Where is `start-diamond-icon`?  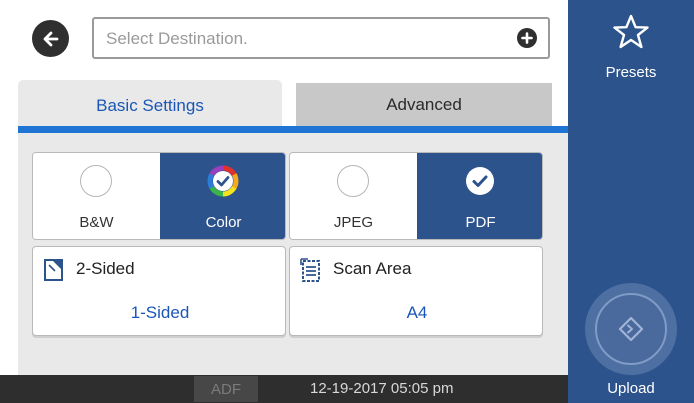
start-diamond-icon is located at coordinates (631, 329).